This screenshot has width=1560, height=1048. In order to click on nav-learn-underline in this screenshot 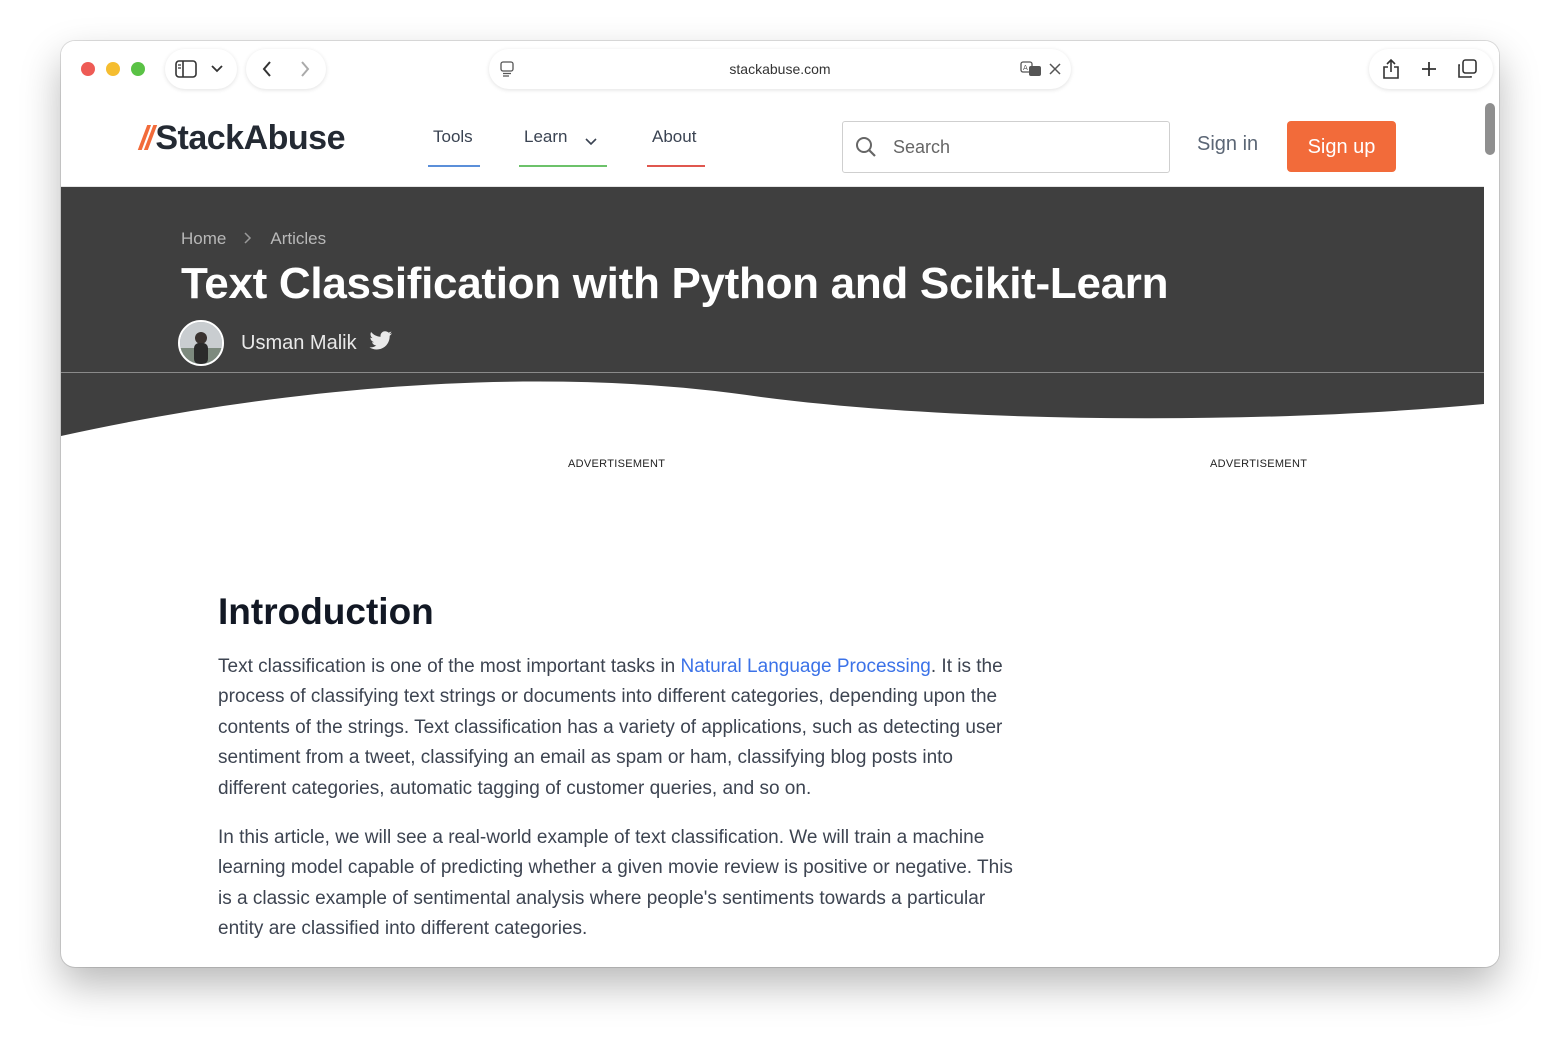, I will do `click(563, 166)`.